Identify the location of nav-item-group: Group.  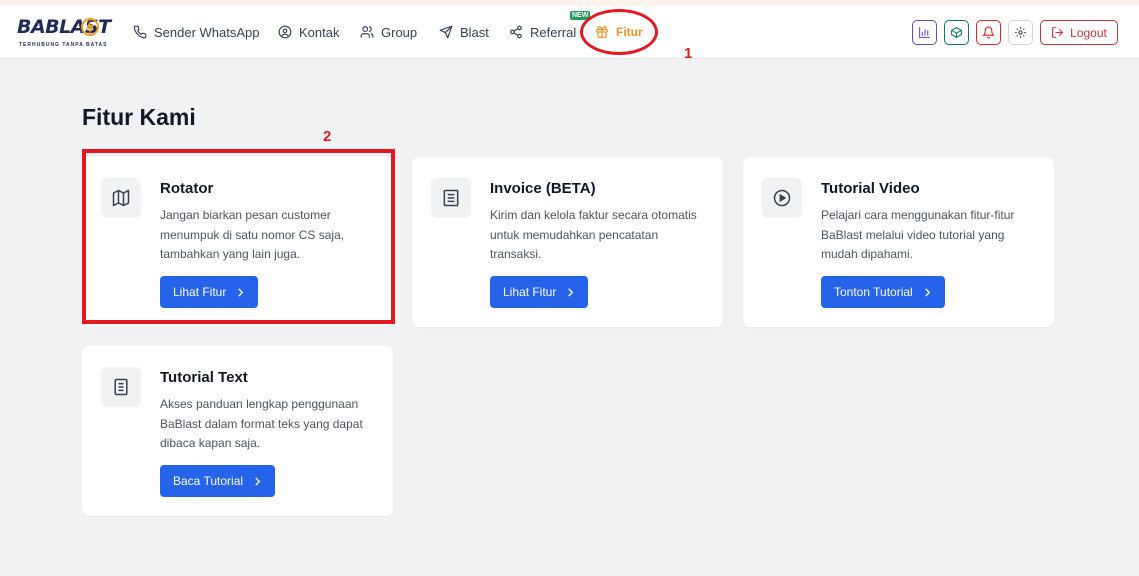
(388, 32).